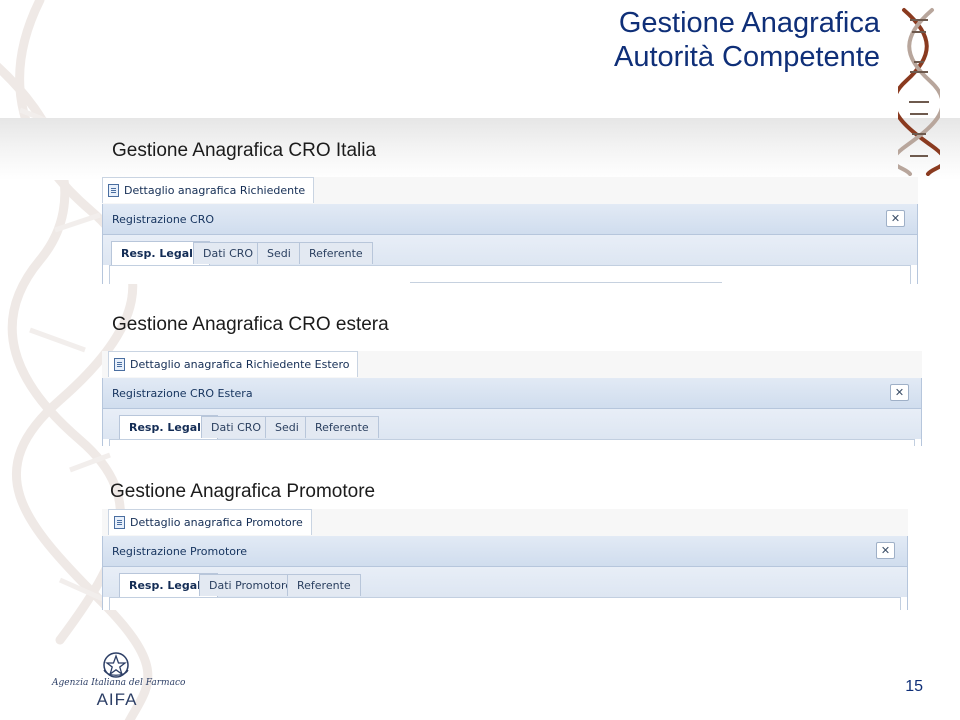  What do you see at coordinates (163, 219) in the screenshot?
I see `panel-title: Registrazione CRO` at bounding box center [163, 219].